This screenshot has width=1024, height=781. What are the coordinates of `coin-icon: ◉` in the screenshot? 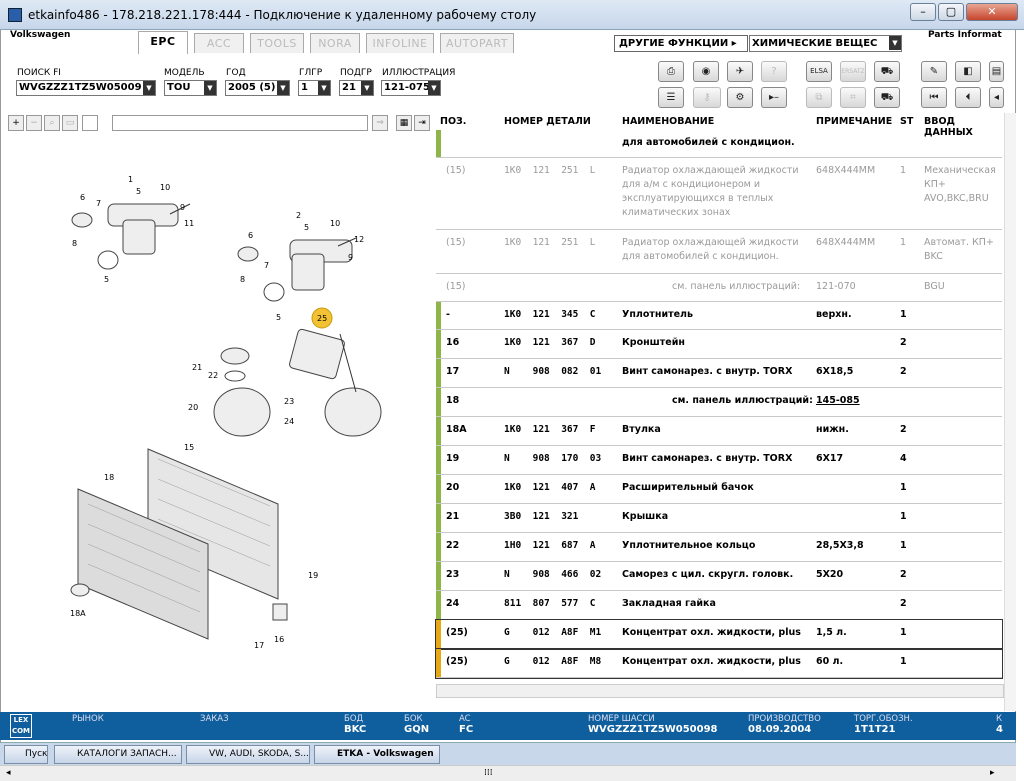 It's located at (706, 71).